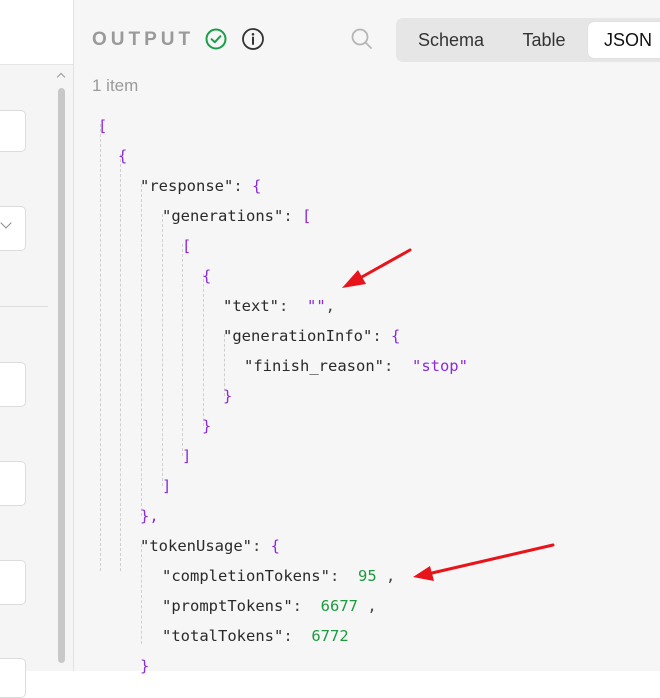 This screenshot has height=698, width=660. What do you see at coordinates (227, 606) in the screenshot?
I see `json-key: "promptTokens"` at bounding box center [227, 606].